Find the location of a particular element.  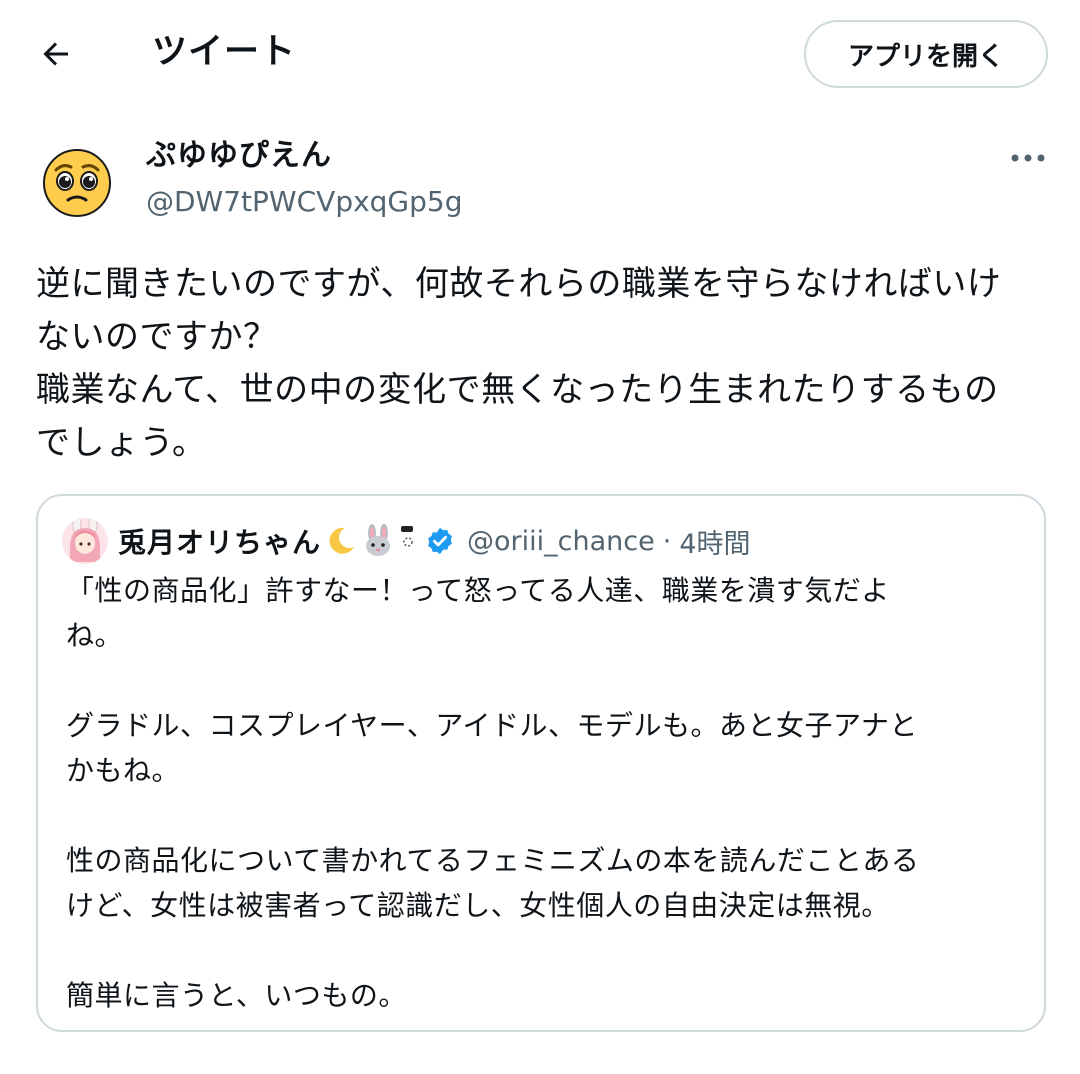

sleep-mask-icon is located at coordinates (408, 541).